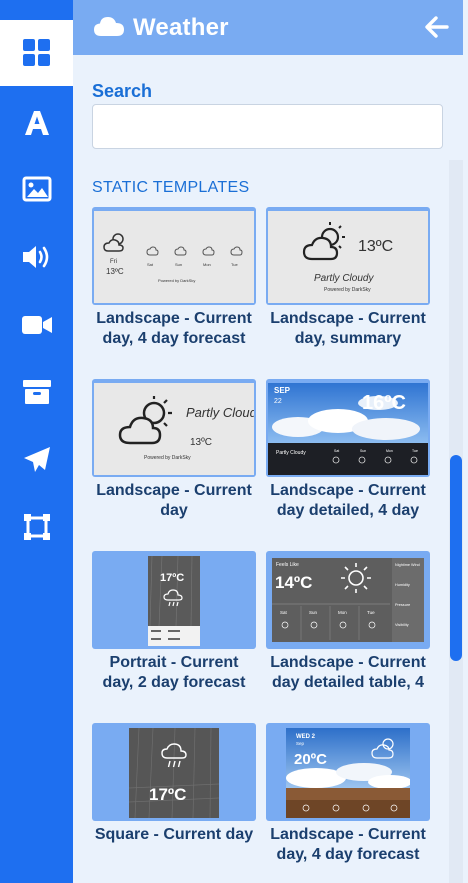 Image resolution: width=468 pixels, height=883 pixels. I want to click on text-icon, so click(36, 123).